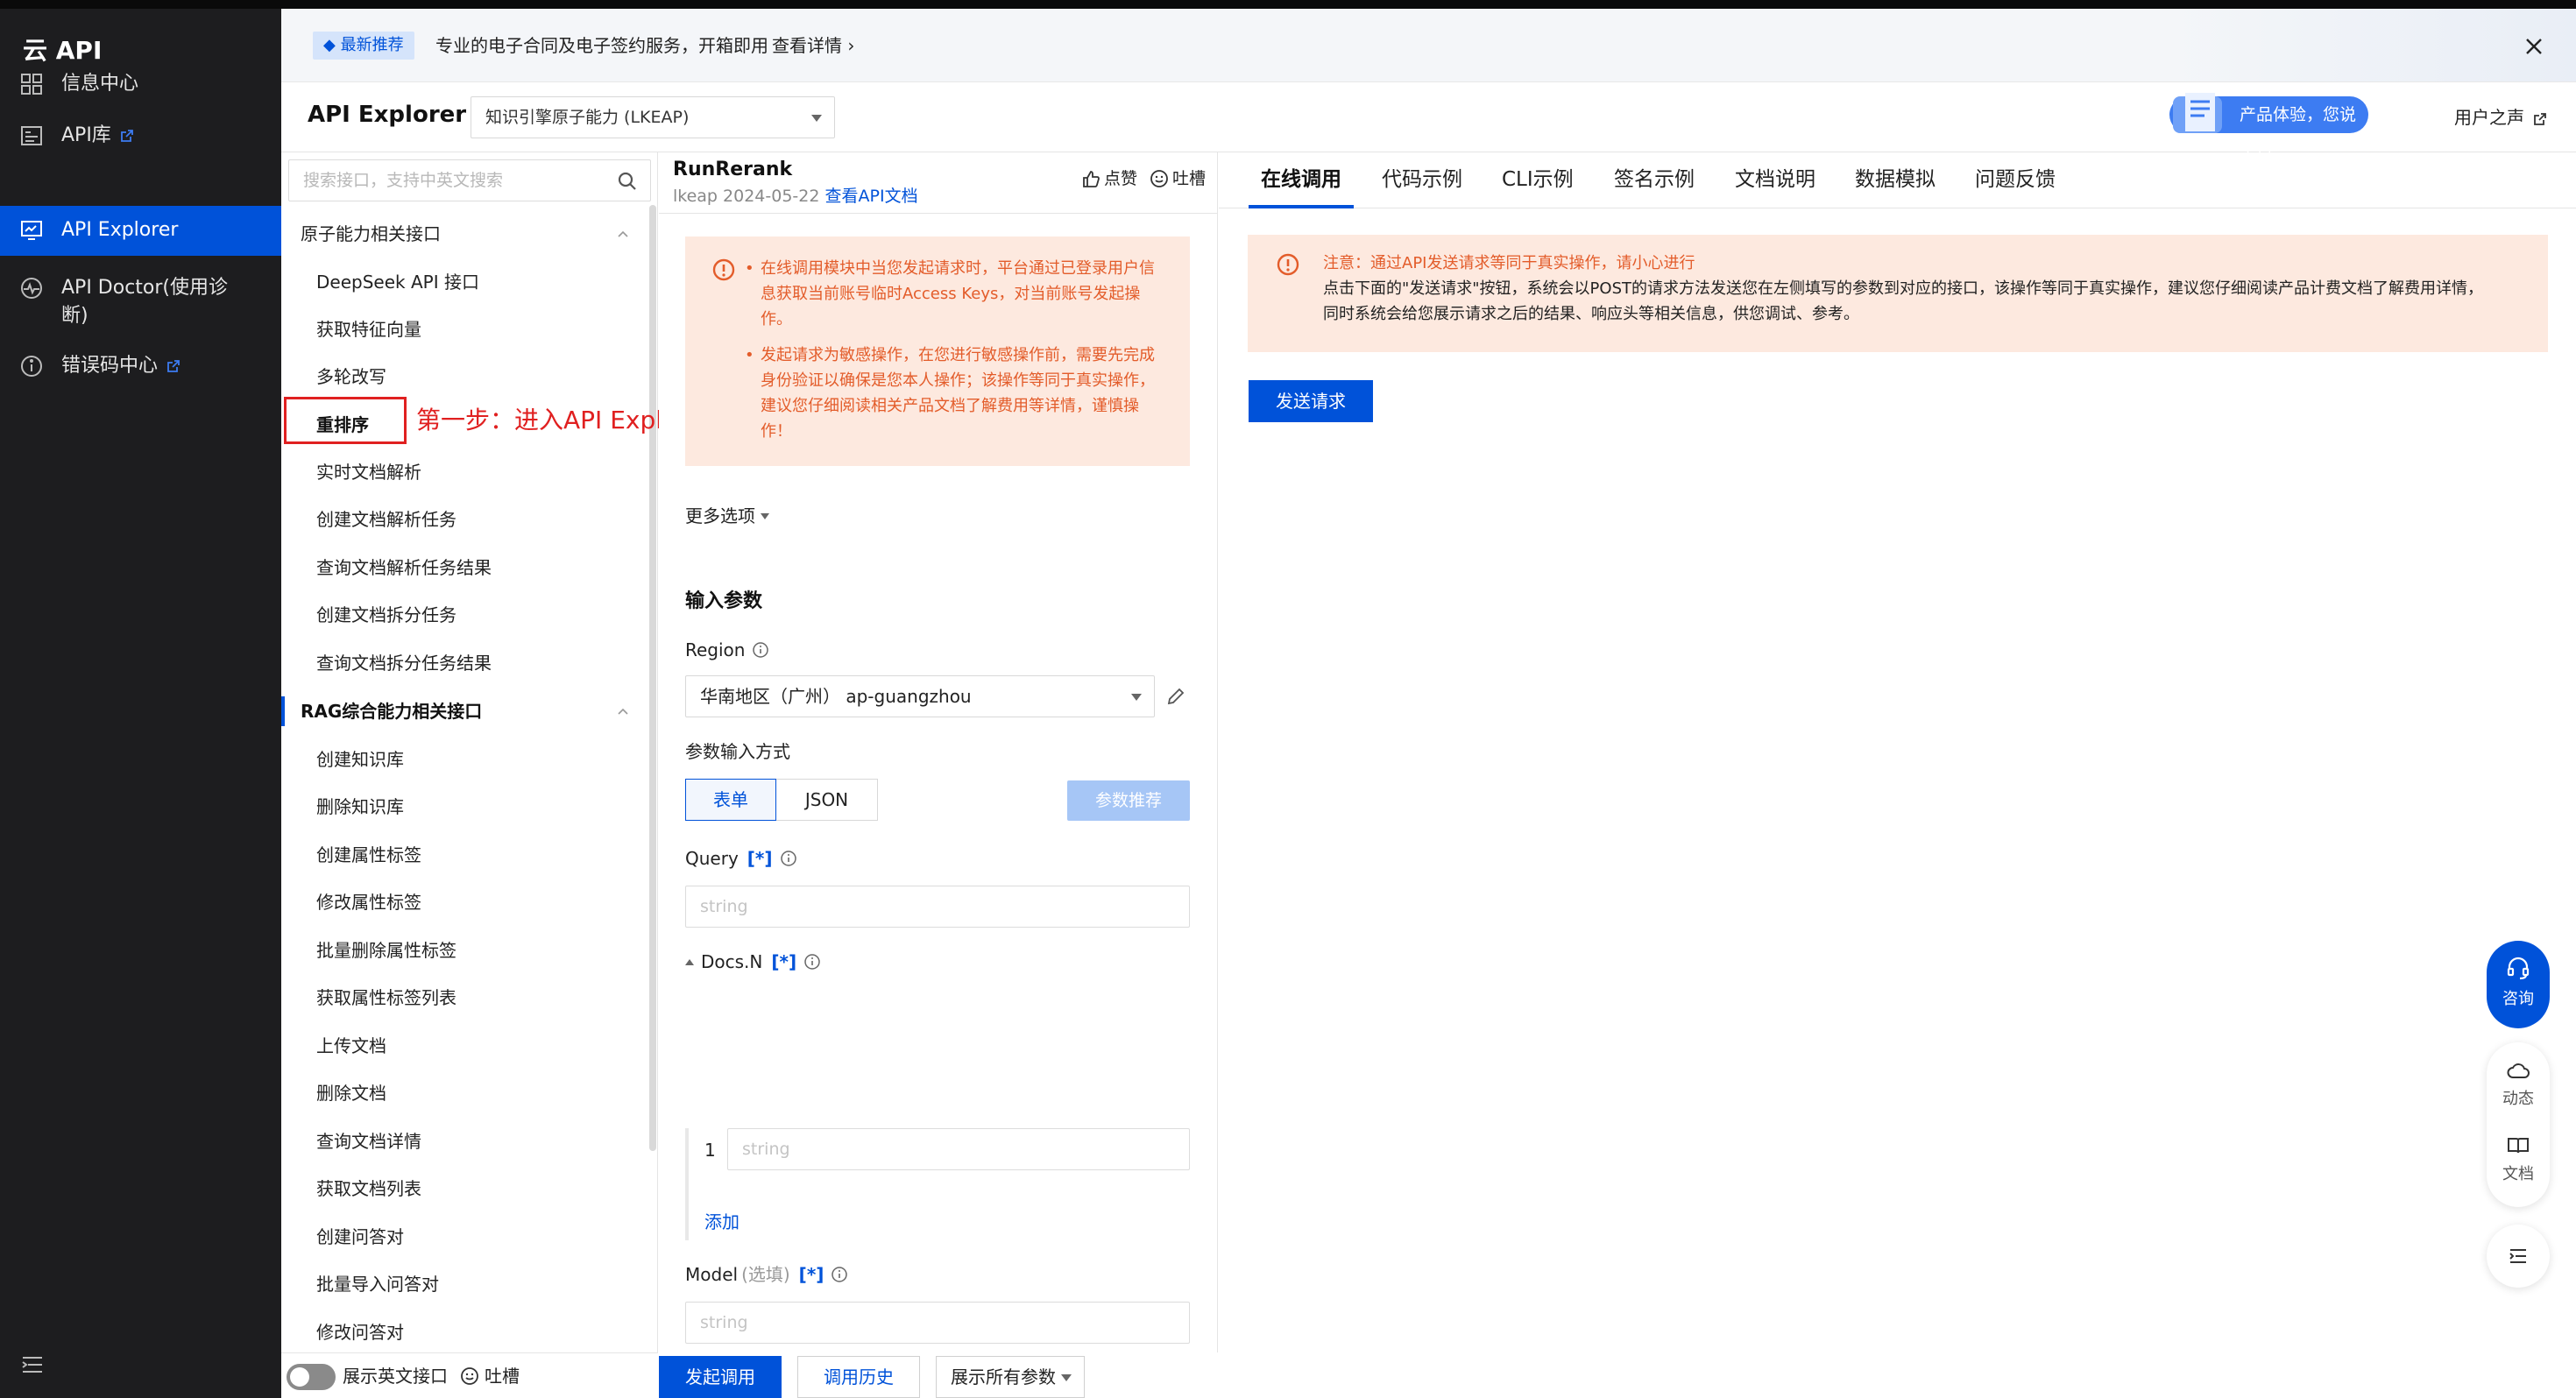 This screenshot has height=1398, width=2576. I want to click on close-icon, so click(2534, 46).